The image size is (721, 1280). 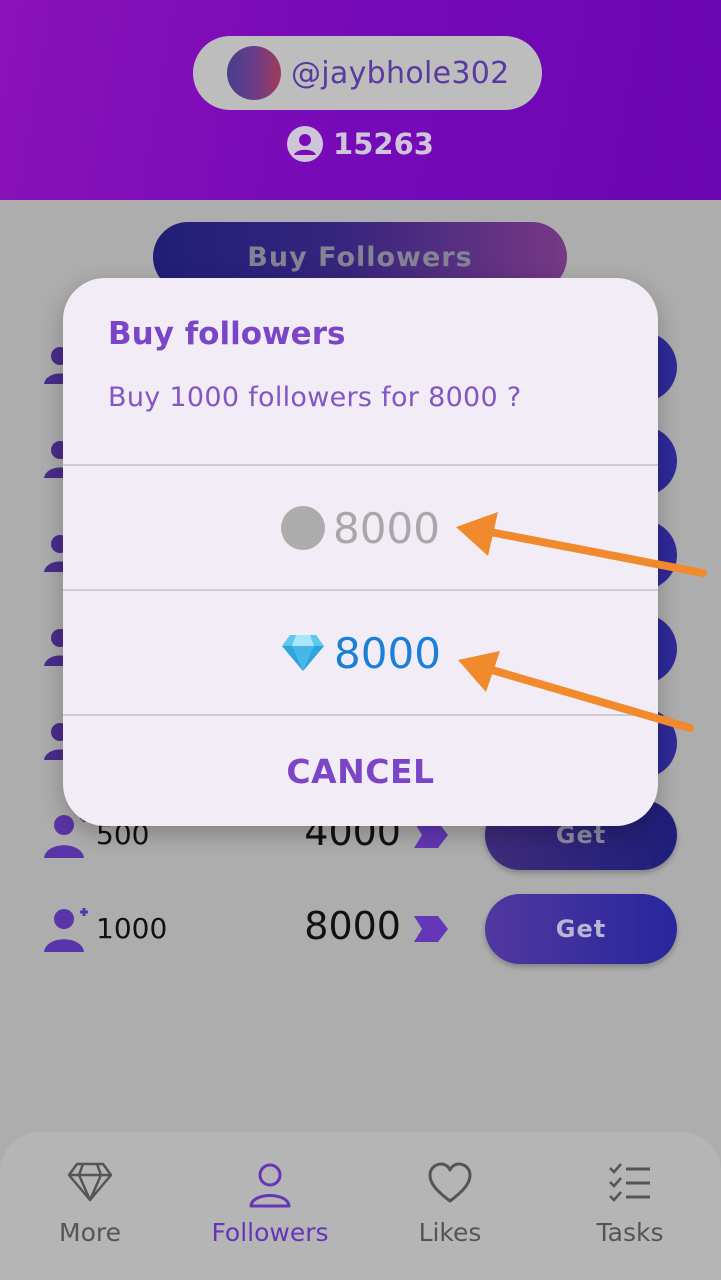 I want to click on annotation-arrows, so click(x=581, y=622).